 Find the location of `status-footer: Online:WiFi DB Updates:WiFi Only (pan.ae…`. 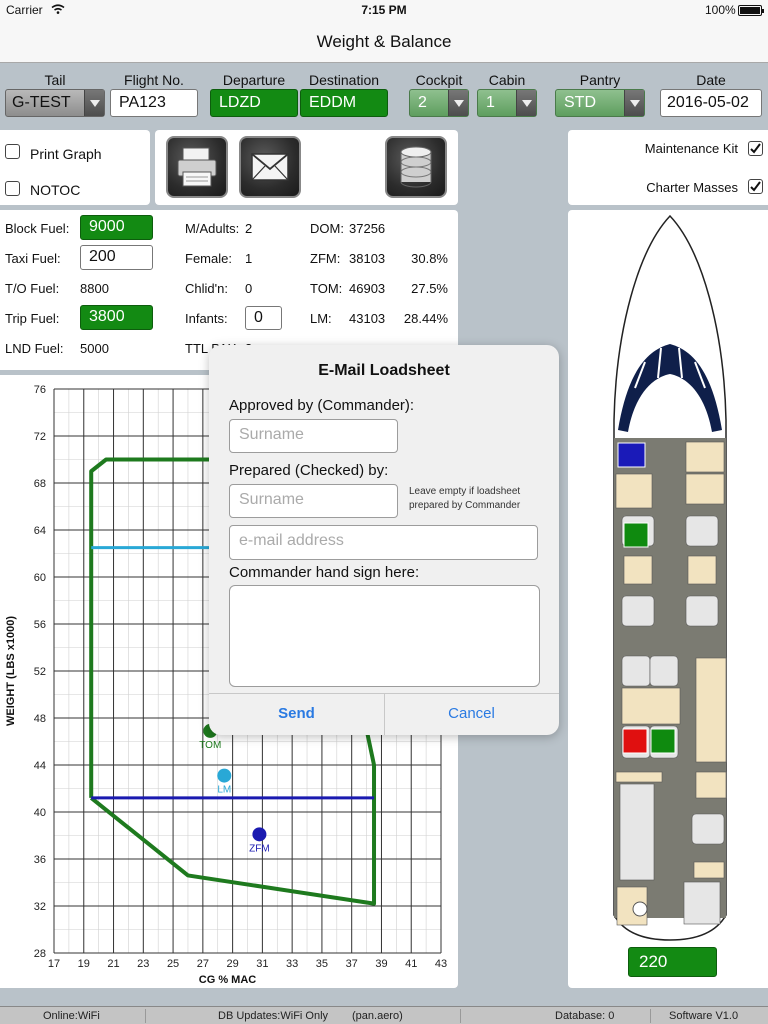

status-footer: Online:WiFi DB Updates:WiFi Only (pan.ae… is located at coordinates (384, 1015).